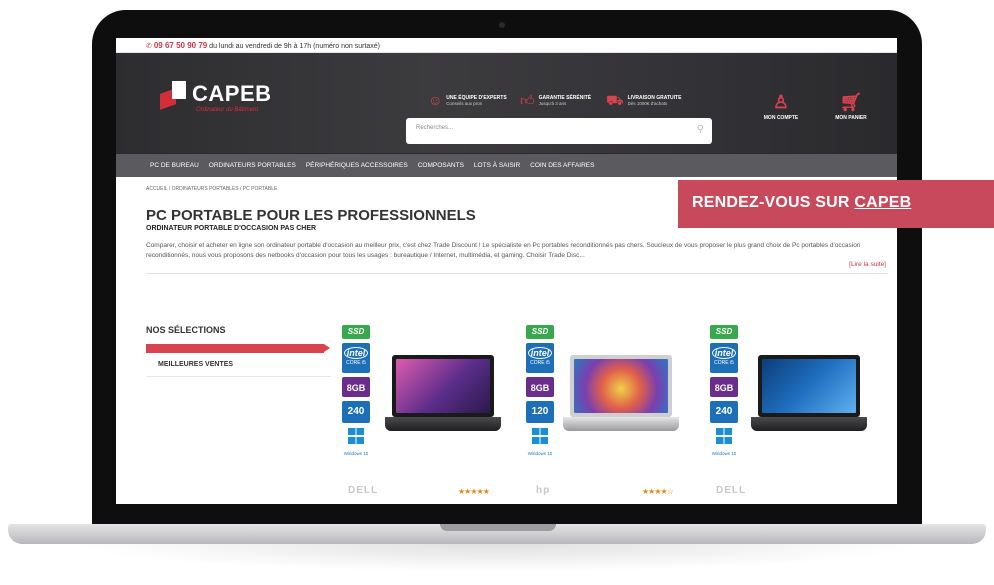 The height and width of the screenshot is (585, 994). Describe the element at coordinates (517, 274) in the screenshot. I see `divider` at that location.